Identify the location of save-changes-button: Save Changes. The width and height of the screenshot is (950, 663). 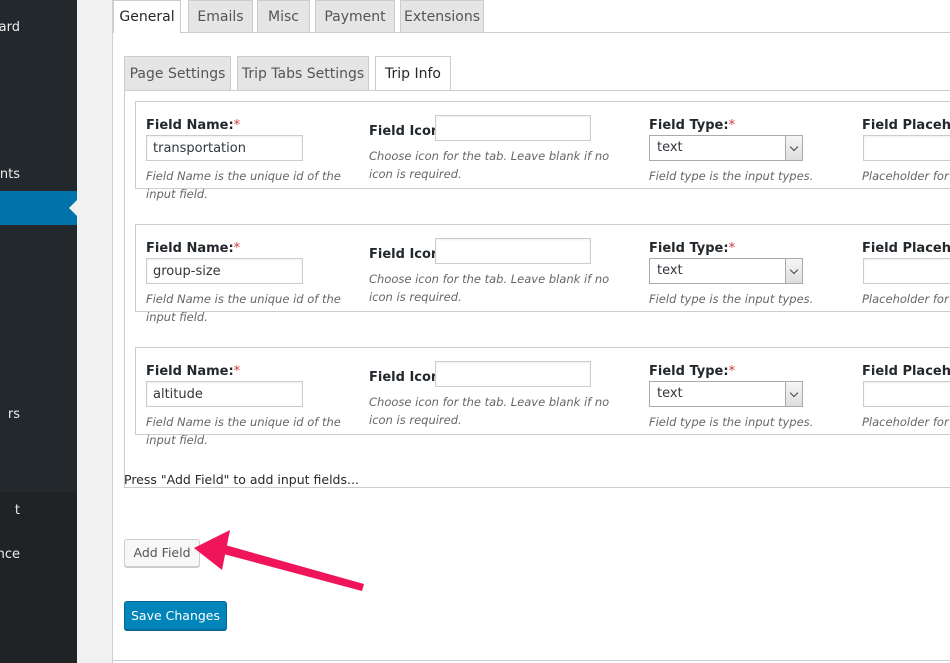
(175, 615).